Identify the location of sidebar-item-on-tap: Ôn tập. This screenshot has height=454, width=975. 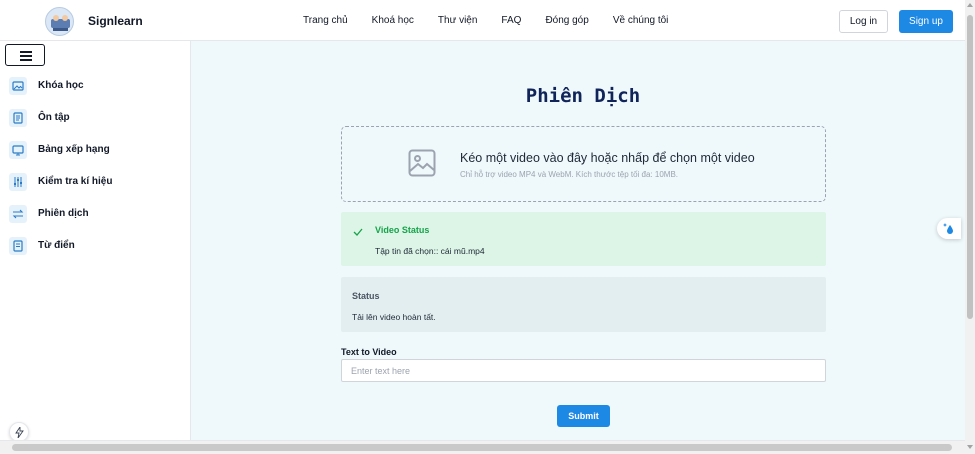
(96, 118).